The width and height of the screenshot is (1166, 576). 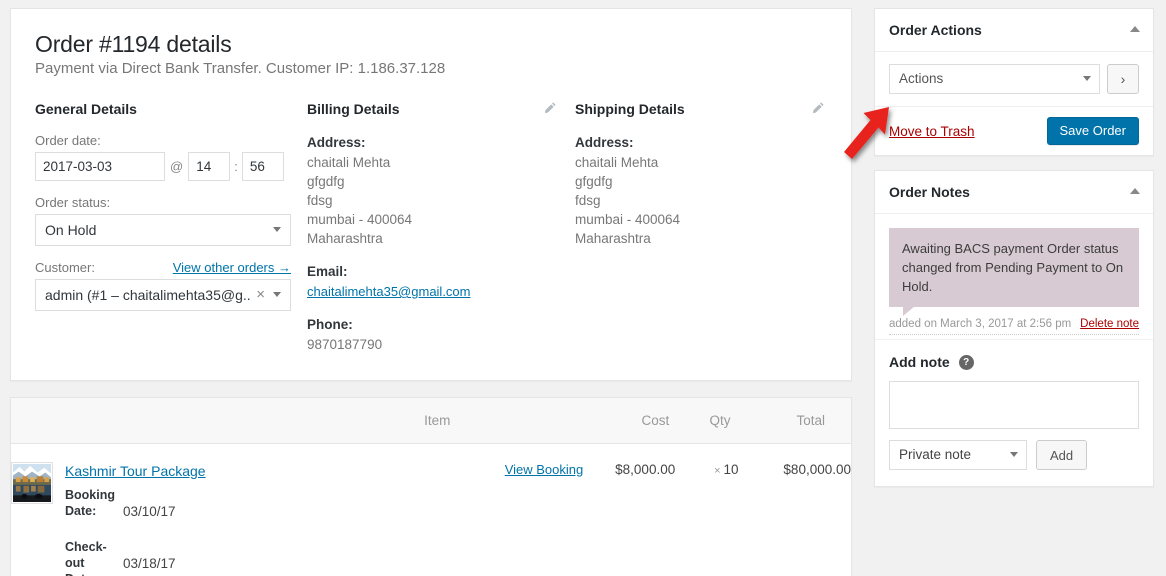 I want to click on table-header-row: Item Cost Qty Total, so click(x=431, y=421).